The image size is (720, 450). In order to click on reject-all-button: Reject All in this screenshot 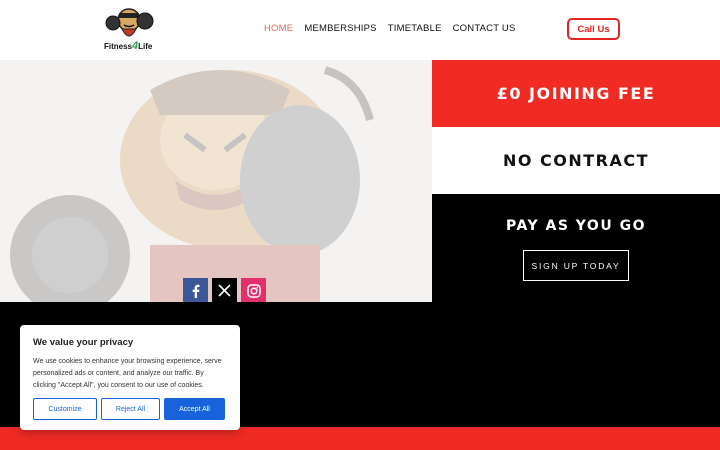, I will do `click(130, 409)`.